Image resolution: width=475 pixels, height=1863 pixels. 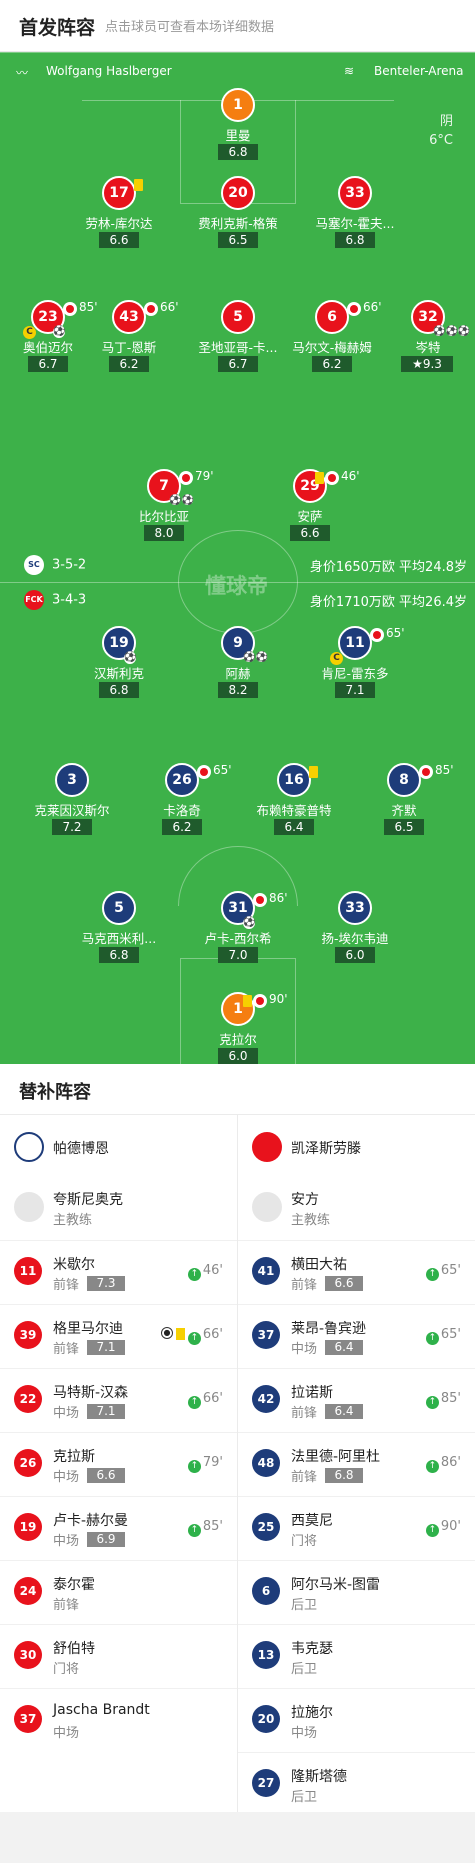 I want to click on player-3: 3 克莱因汉斯尔 7.2, so click(x=72, y=808).